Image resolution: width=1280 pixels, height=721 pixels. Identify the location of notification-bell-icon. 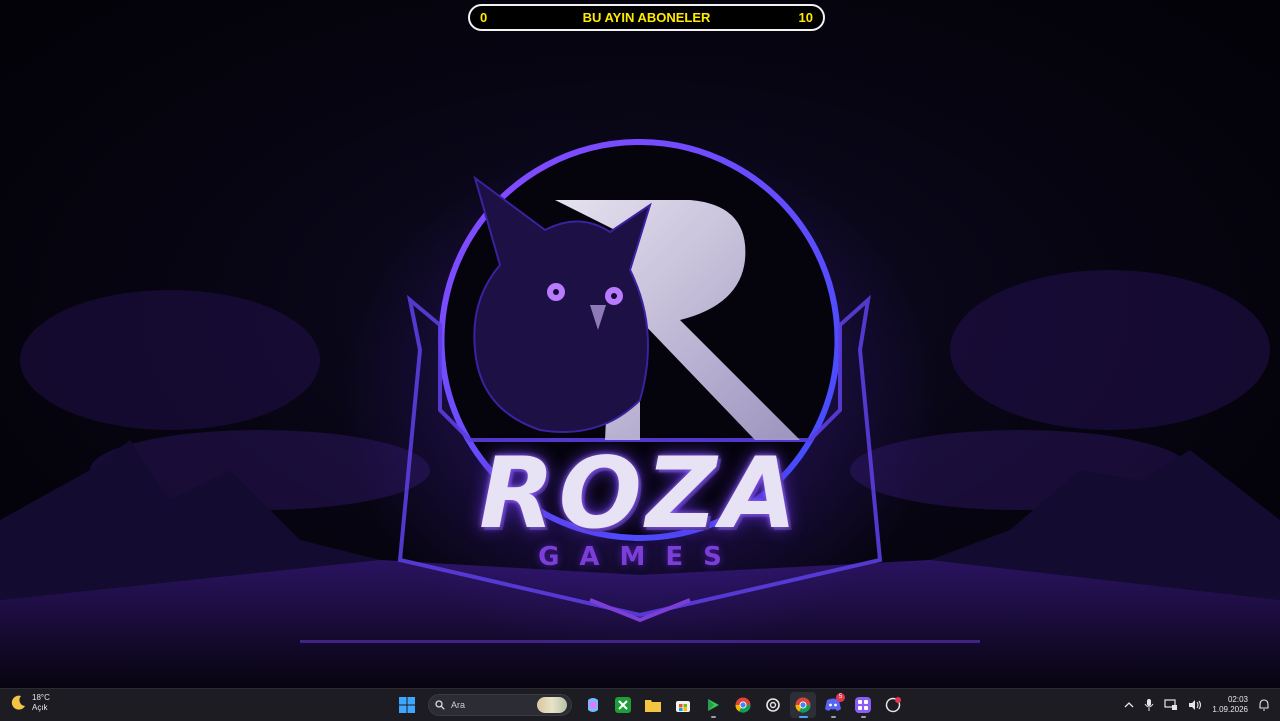
(1264, 705).